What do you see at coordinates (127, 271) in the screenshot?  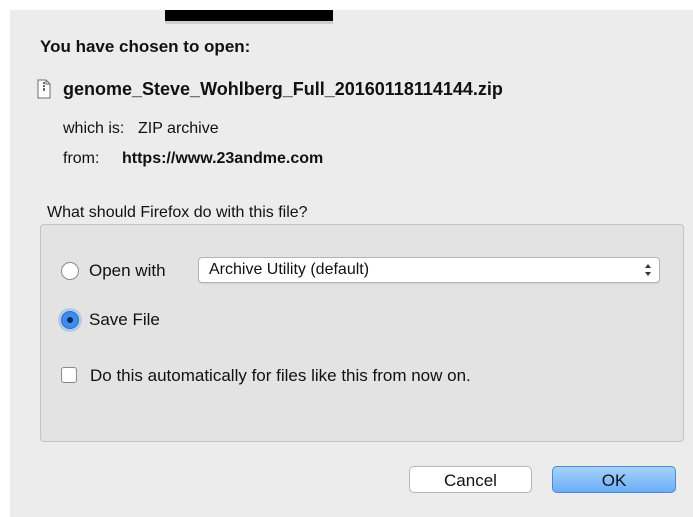 I see `open-with-label: Open with` at bounding box center [127, 271].